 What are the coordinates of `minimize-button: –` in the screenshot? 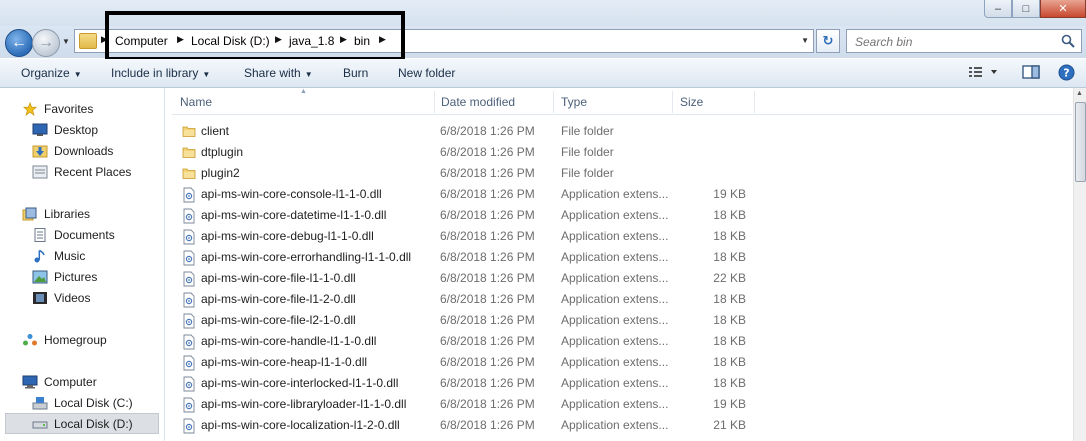 It's located at (998, 9).